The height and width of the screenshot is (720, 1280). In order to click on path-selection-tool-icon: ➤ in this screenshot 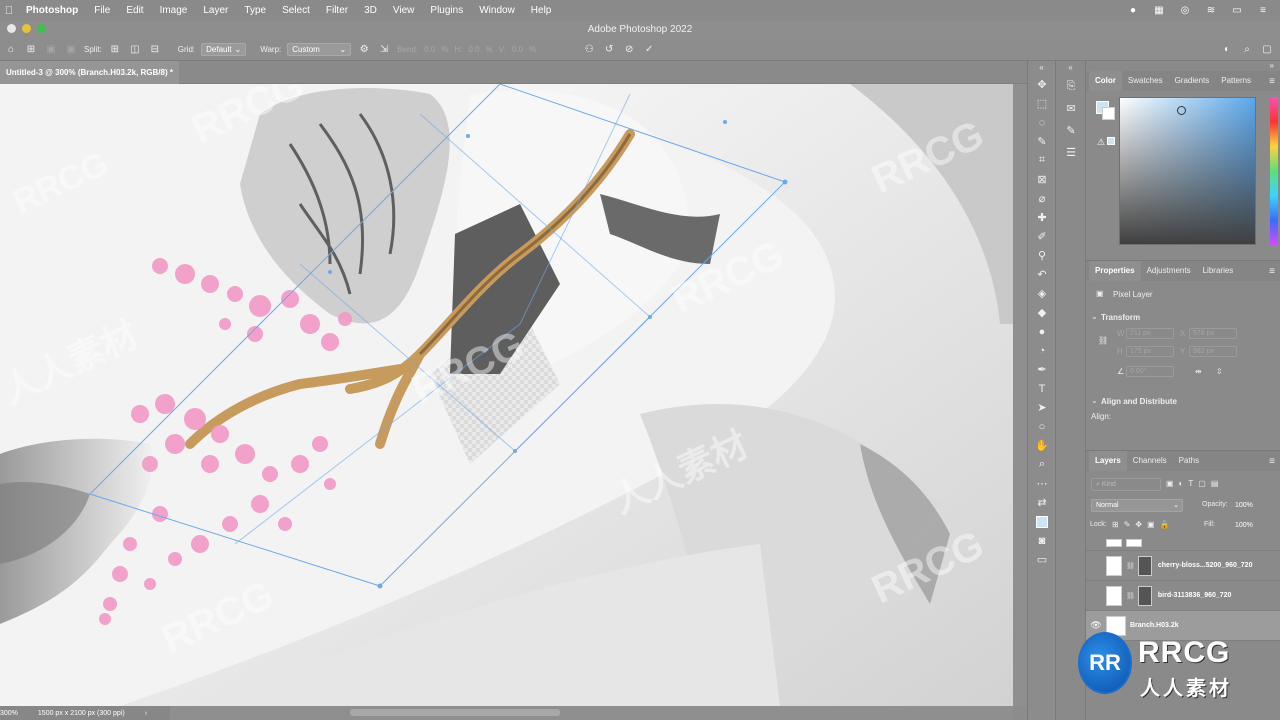, I will do `click(1042, 407)`.